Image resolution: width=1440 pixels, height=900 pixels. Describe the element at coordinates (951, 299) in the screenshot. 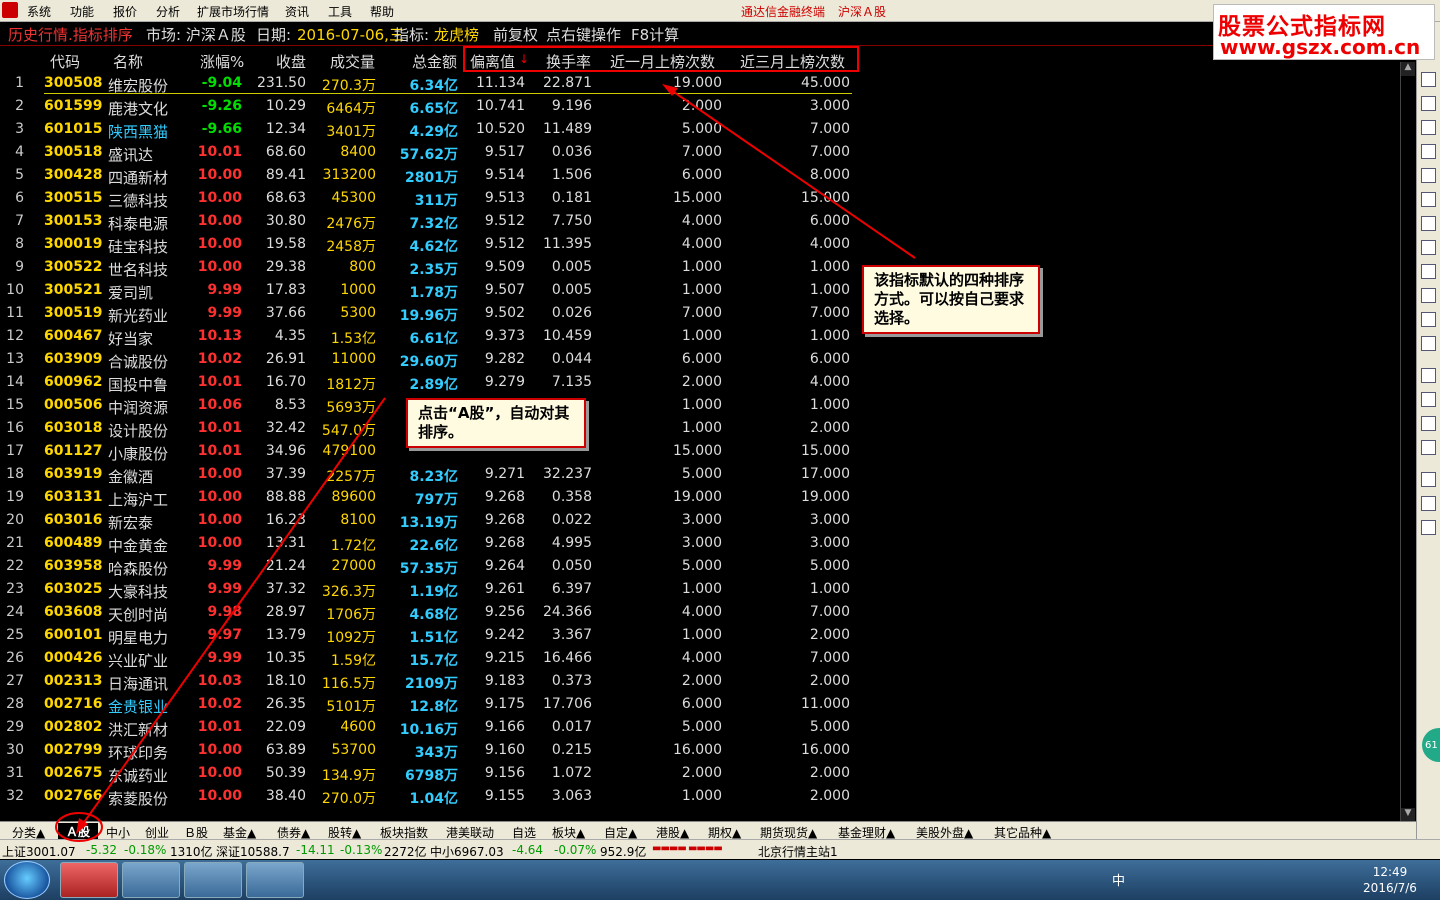

I see `callout-sort-note: 该指标默认的四种排序方式。可以按自己要求选择。` at that location.